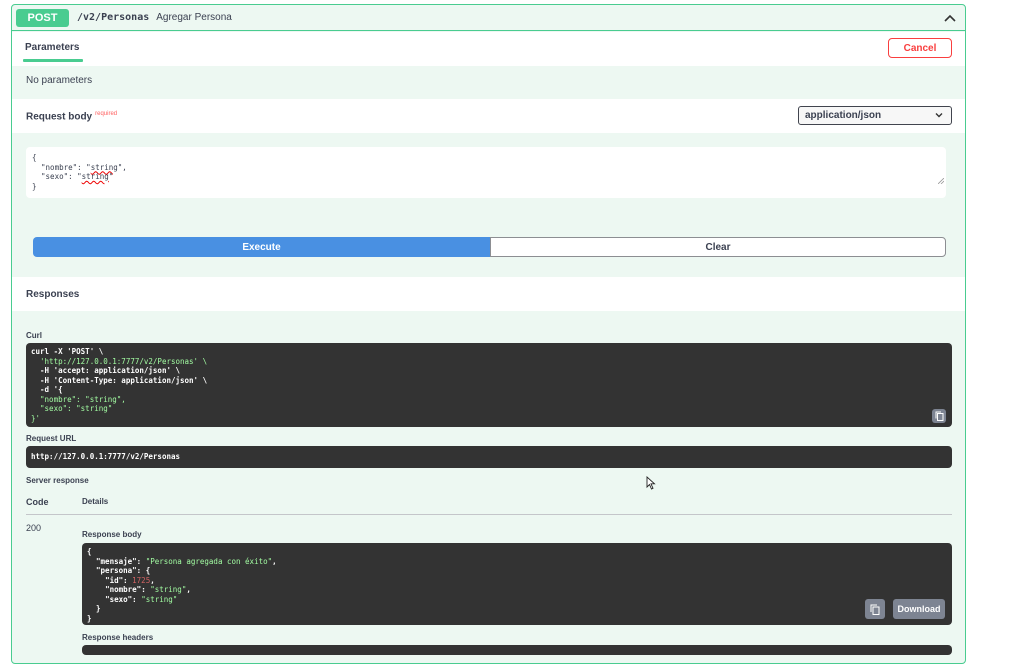 This screenshot has width=1024, height=664. I want to click on content-type-select: application/json, so click(875, 115).